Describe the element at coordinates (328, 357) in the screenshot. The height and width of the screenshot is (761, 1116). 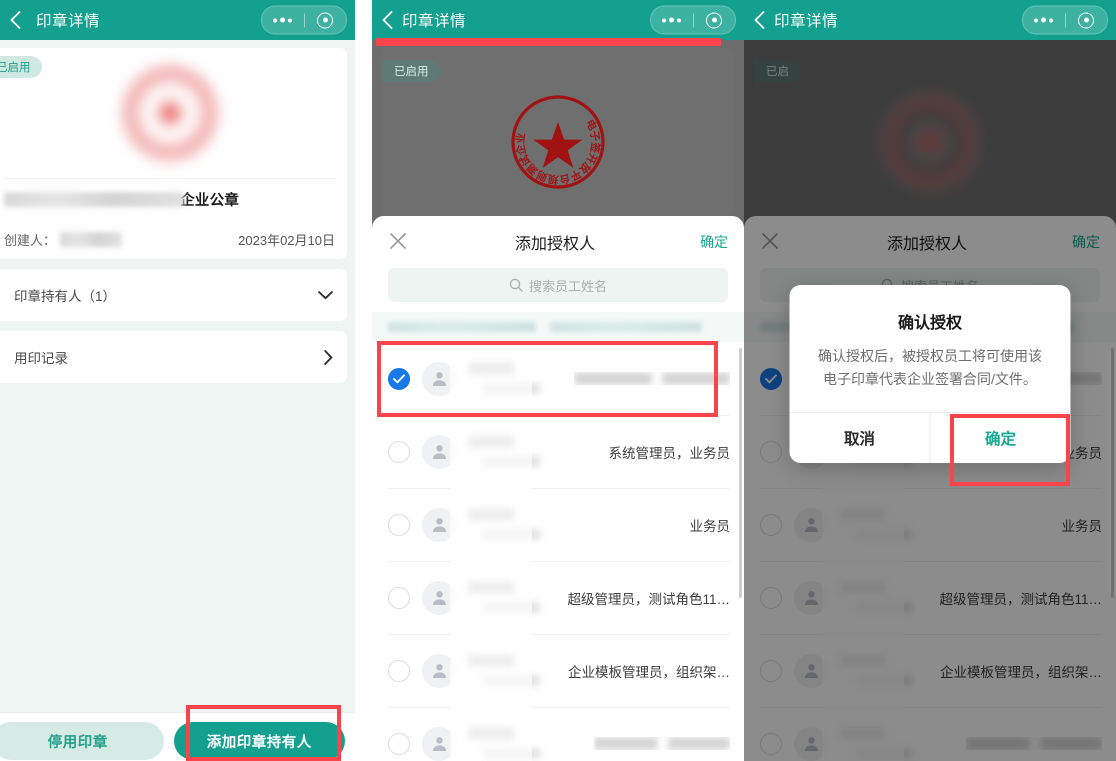
I see `chevron-right-icon` at that location.